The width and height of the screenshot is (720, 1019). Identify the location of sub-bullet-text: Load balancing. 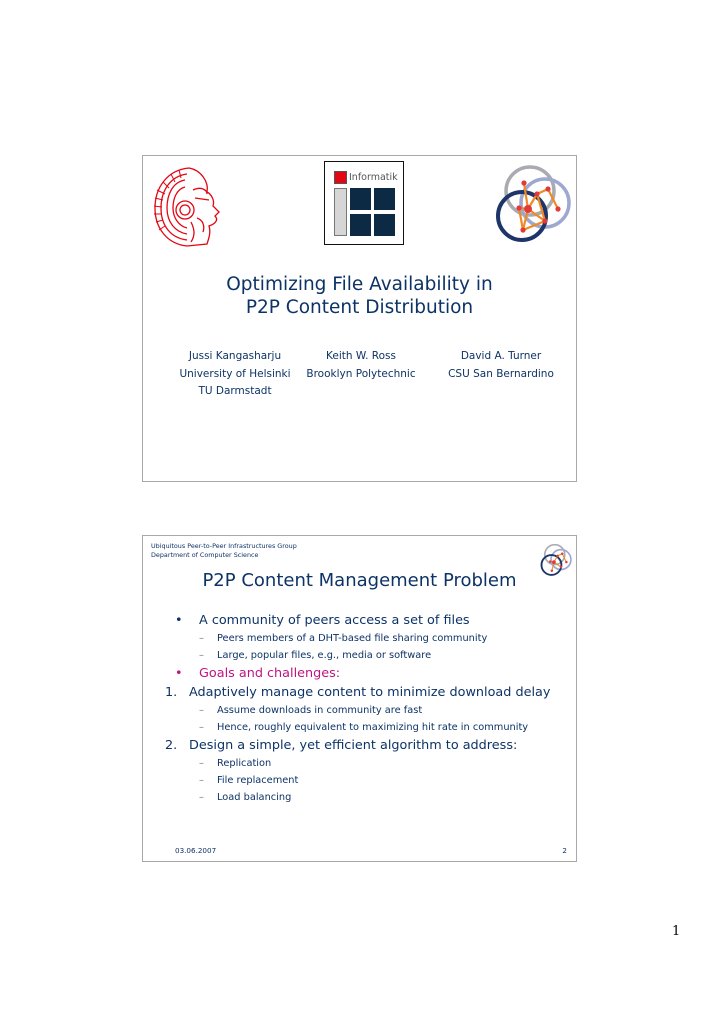
(254, 797).